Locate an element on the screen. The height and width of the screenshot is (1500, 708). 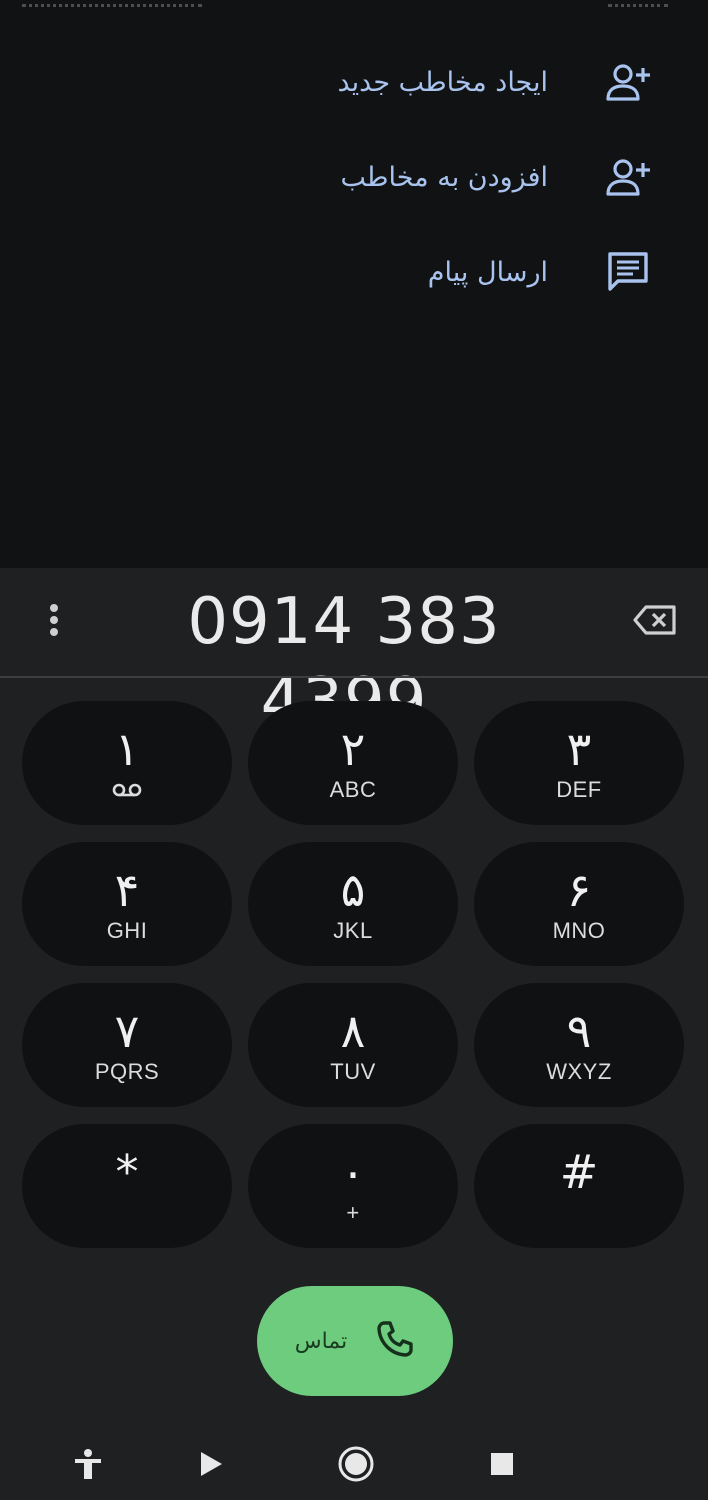
more-vert-icon is located at coordinates (54, 622).